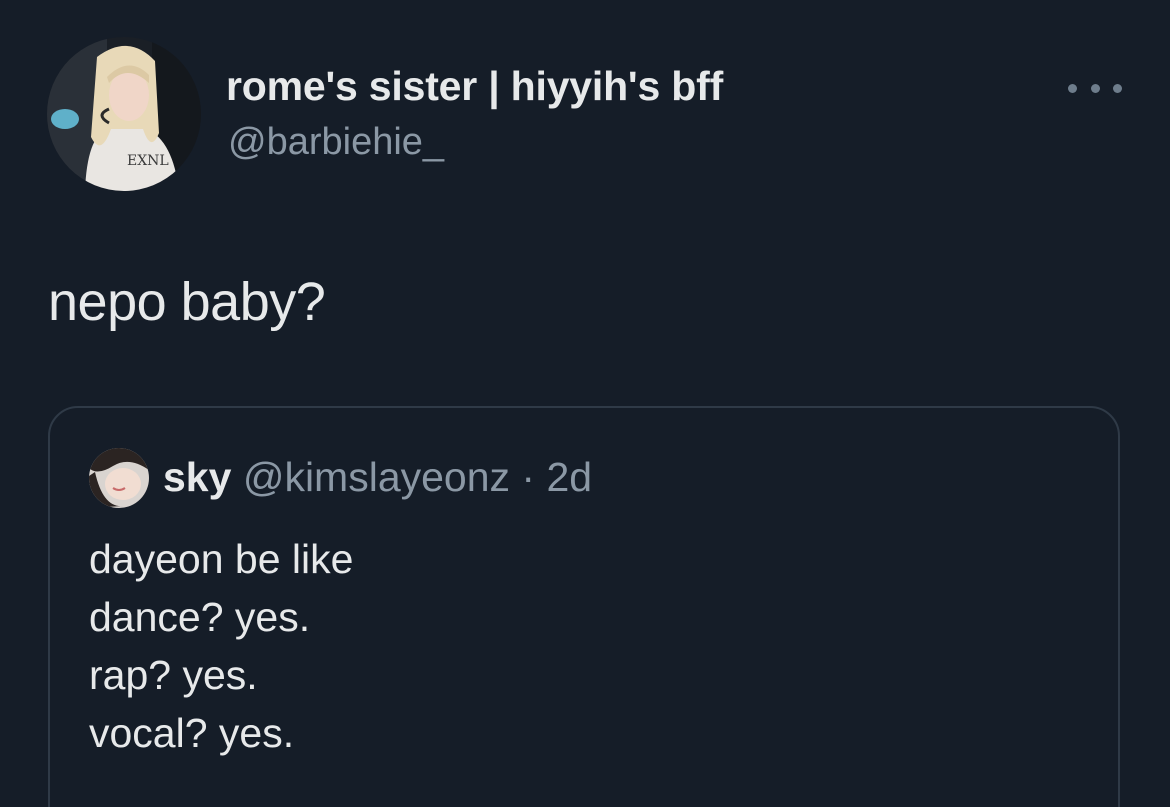 This screenshot has height=807, width=1170. Describe the element at coordinates (474, 86) in the screenshot. I see `author-display-name: rome's sister | hiyyih's bff` at that location.